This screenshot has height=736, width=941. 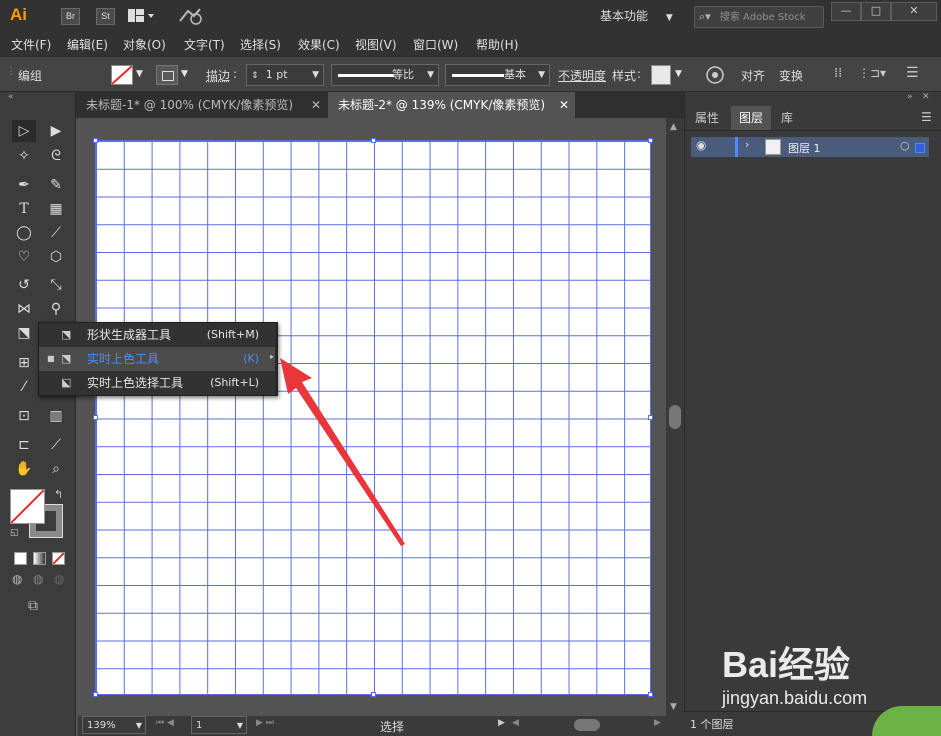 What do you see at coordinates (56, 445) in the screenshot?
I see `slice-tool-icon: ⟋` at bounding box center [56, 445].